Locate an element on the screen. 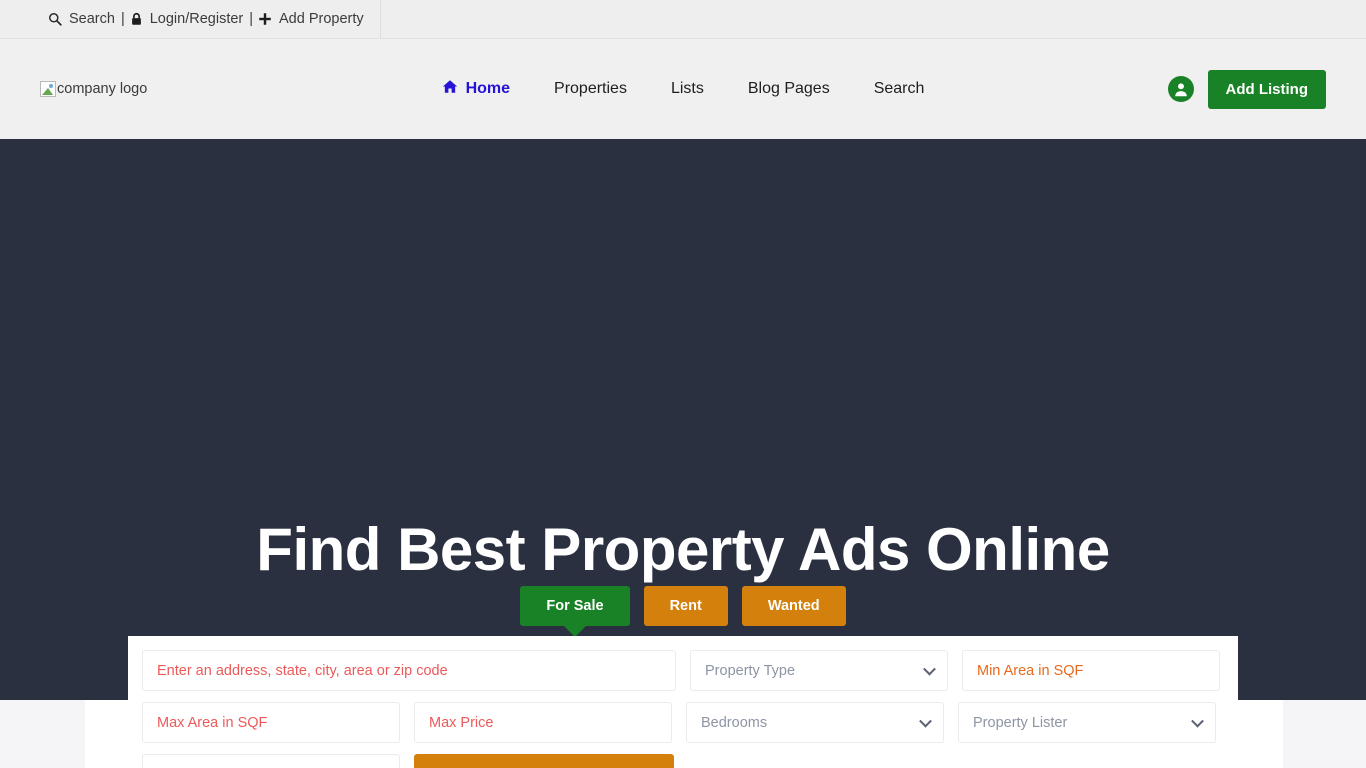 This screenshot has height=768, width=1366. nav-item-home: Home is located at coordinates (476, 89).